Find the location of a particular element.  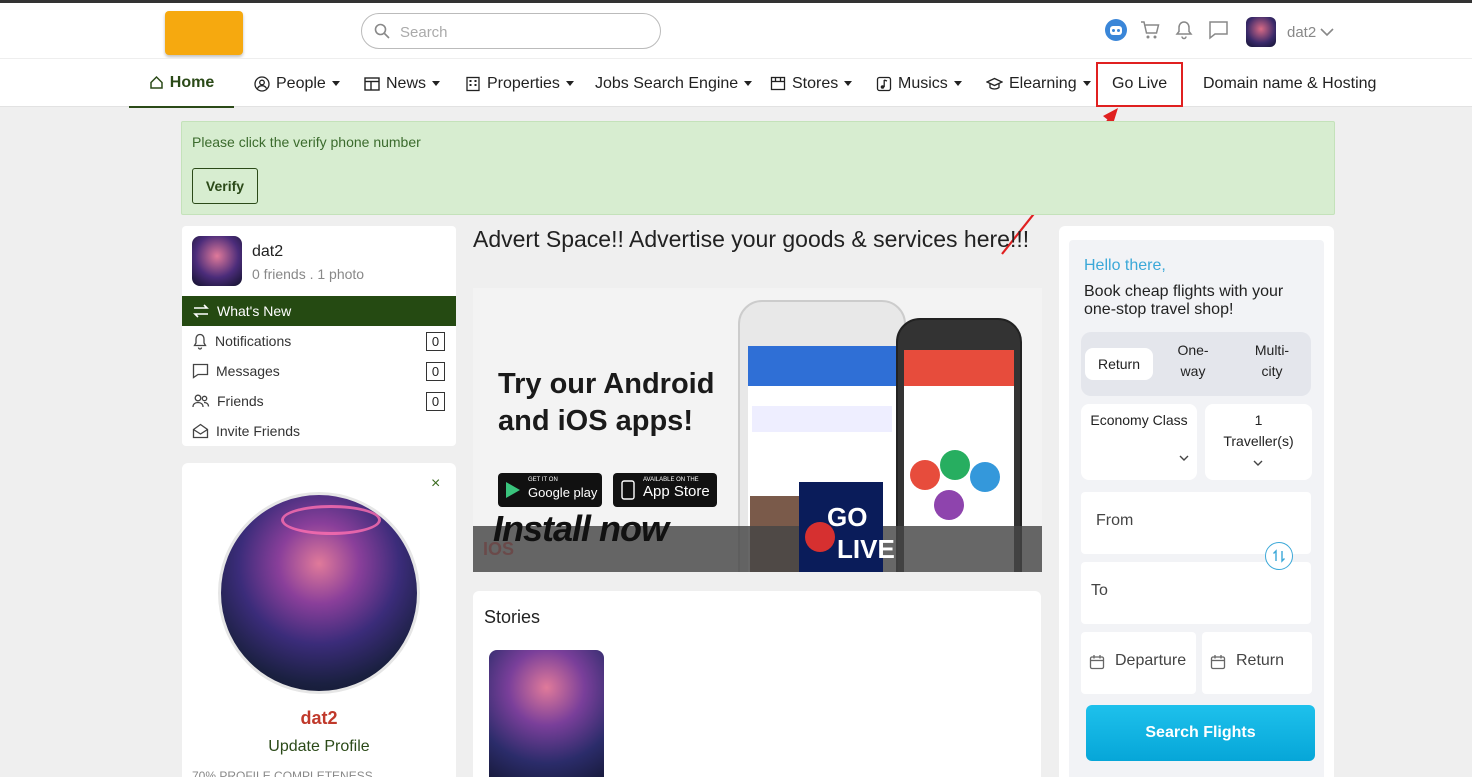

newspaper-icon is located at coordinates (372, 83).